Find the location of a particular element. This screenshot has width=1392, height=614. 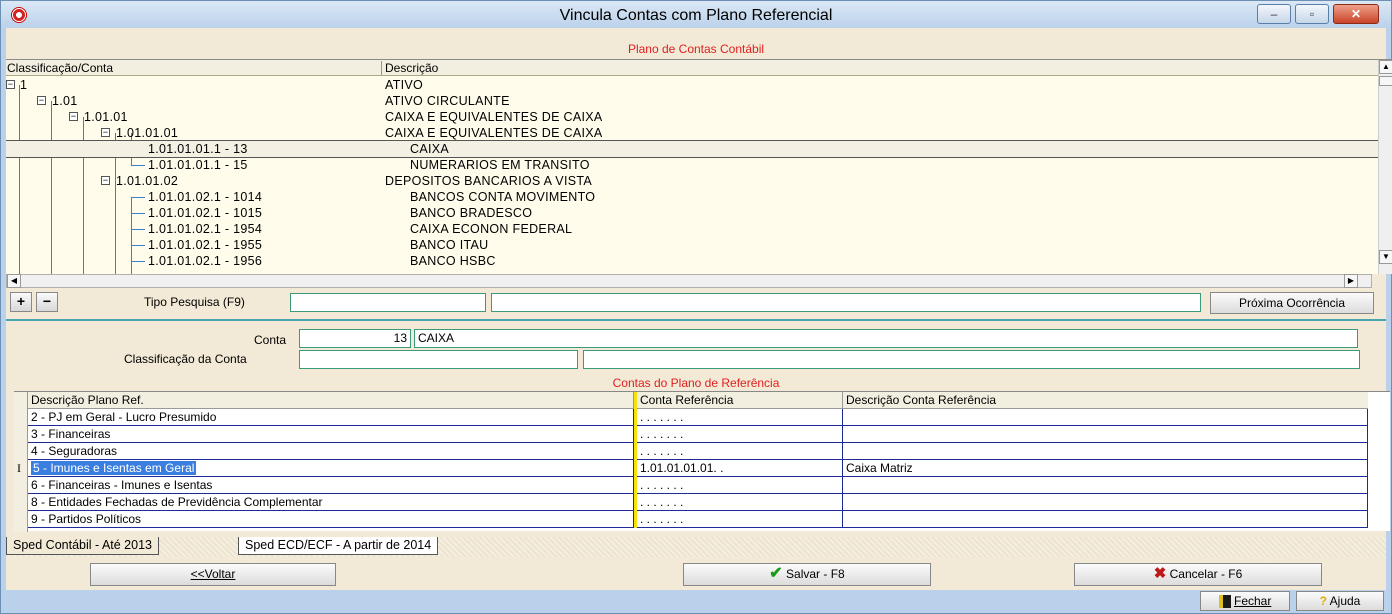

cell-plano: 5 - Imunes e Isentas em Geral is located at coordinates (331, 468).